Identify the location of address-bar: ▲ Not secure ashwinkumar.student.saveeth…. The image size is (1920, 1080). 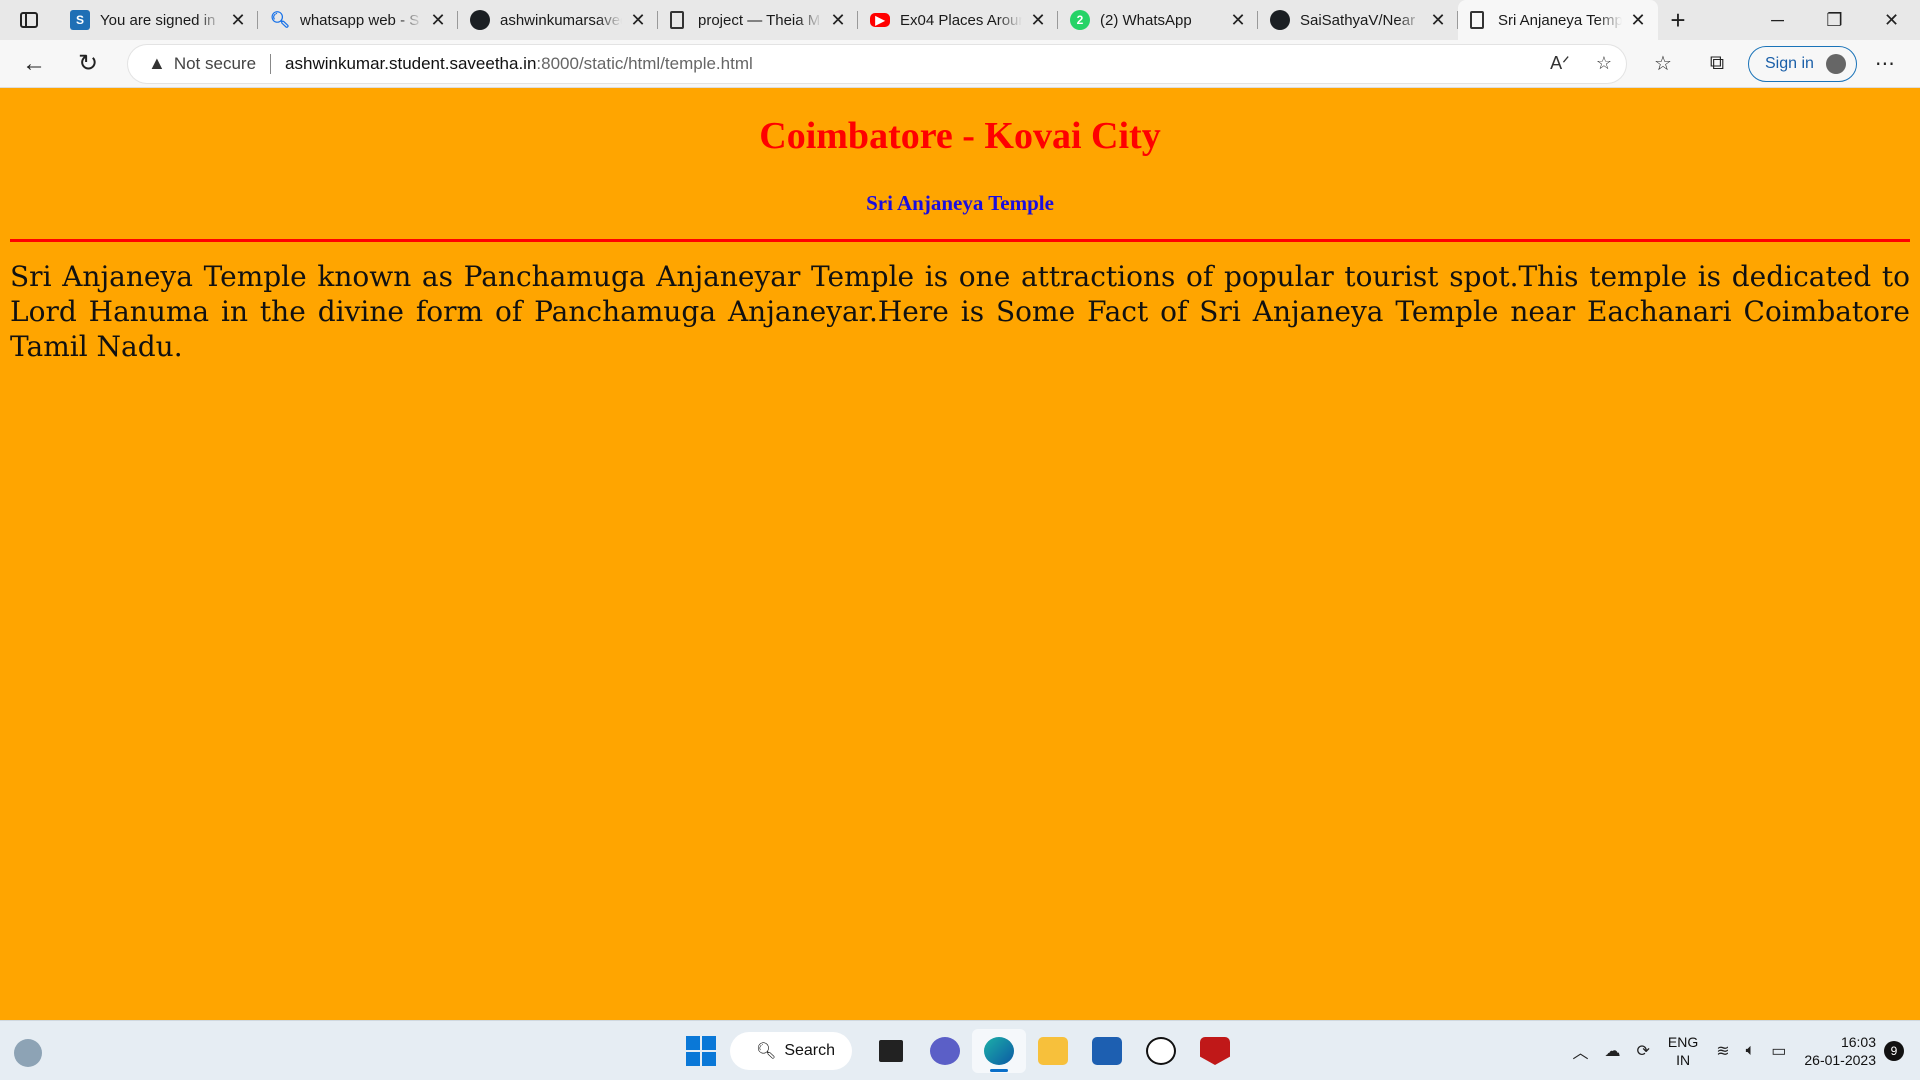
(877, 63).